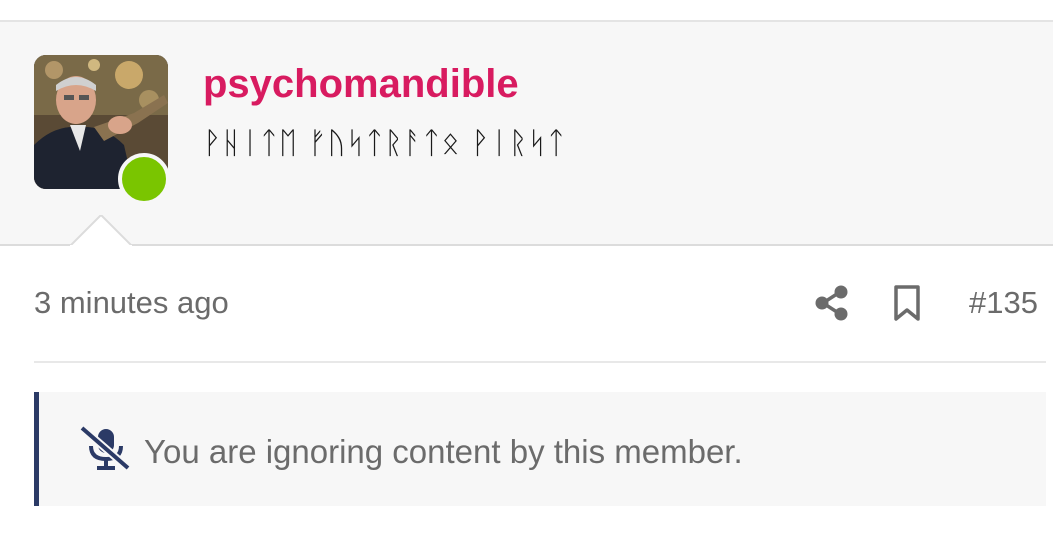  I want to click on header-divider, so click(526, 245).